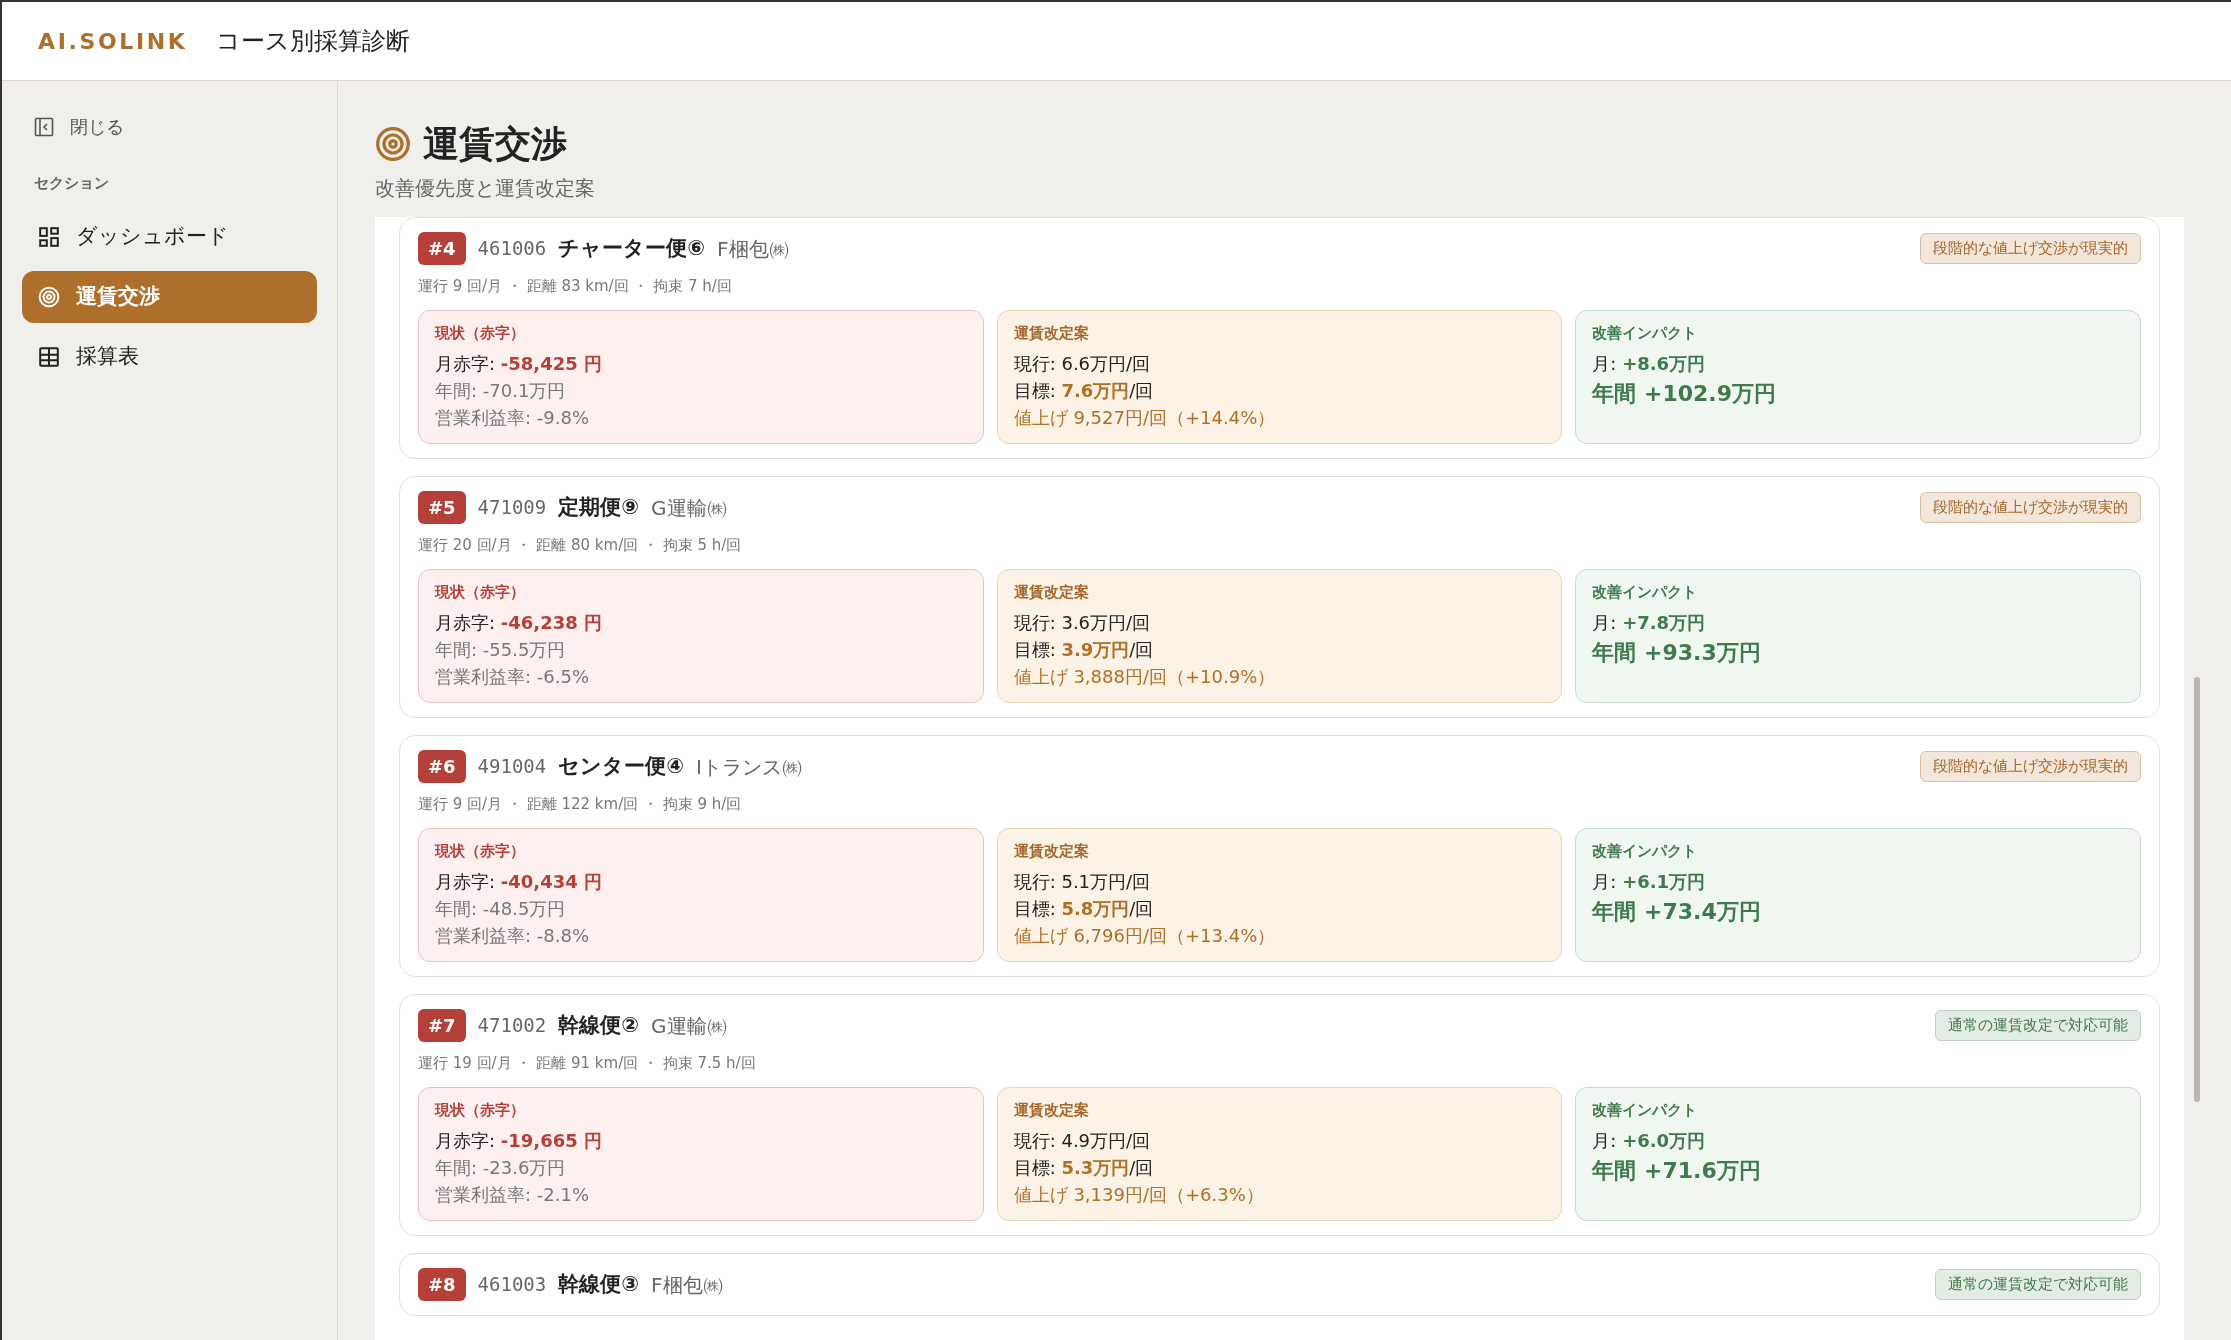 The width and height of the screenshot is (2231, 1340). What do you see at coordinates (1677, 912) in the screenshot?
I see `annual-improvement: 年間 +73.4万円` at bounding box center [1677, 912].